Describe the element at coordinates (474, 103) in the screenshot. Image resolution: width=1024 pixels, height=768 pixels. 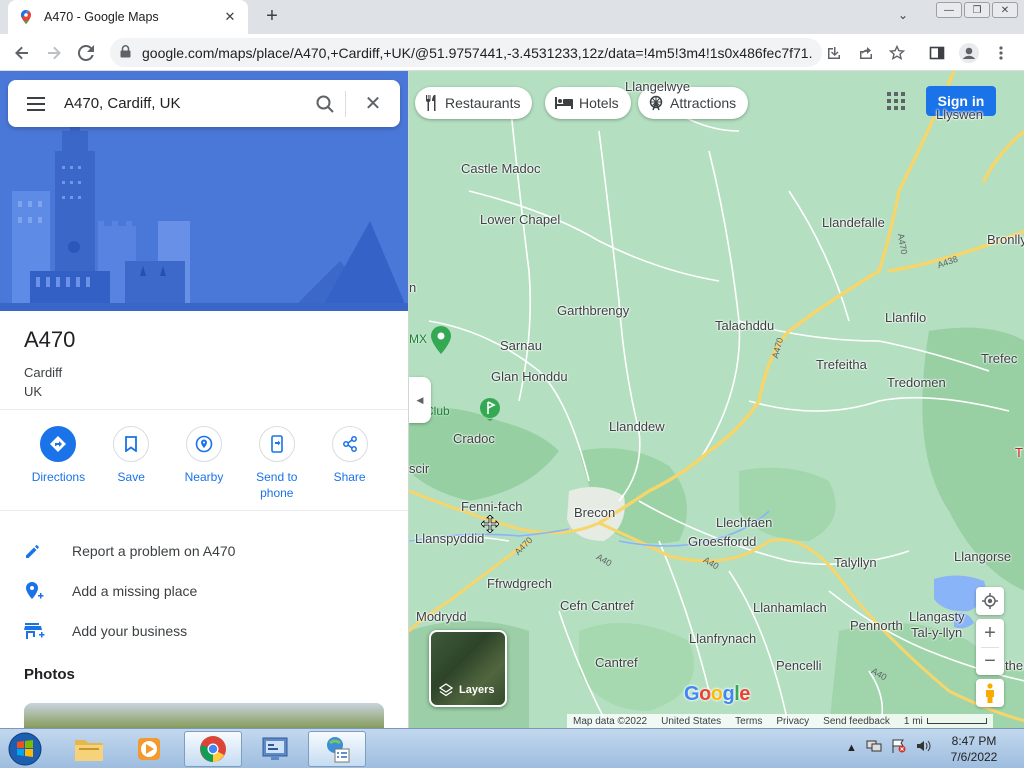
I see `restaurants-chip: Restaurants` at that location.